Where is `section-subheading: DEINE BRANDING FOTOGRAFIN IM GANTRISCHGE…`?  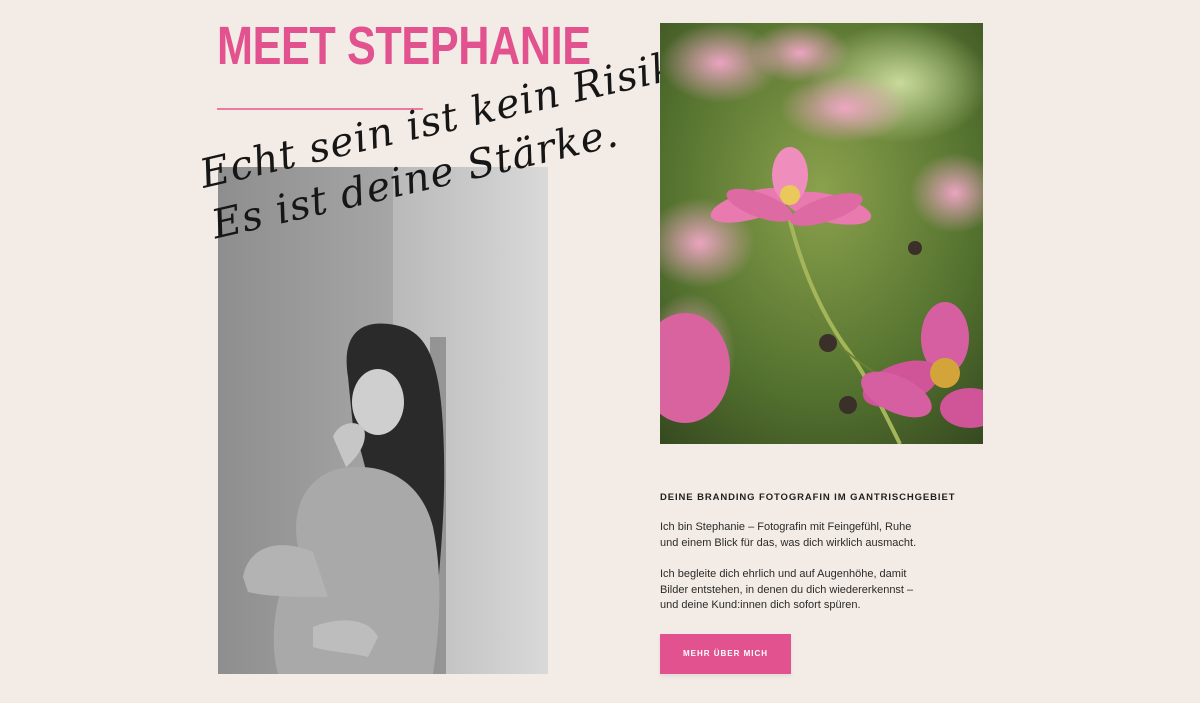 section-subheading: DEINE BRANDING FOTOGRAFIN IM GANTRISCHGE… is located at coordinates (808, 497).